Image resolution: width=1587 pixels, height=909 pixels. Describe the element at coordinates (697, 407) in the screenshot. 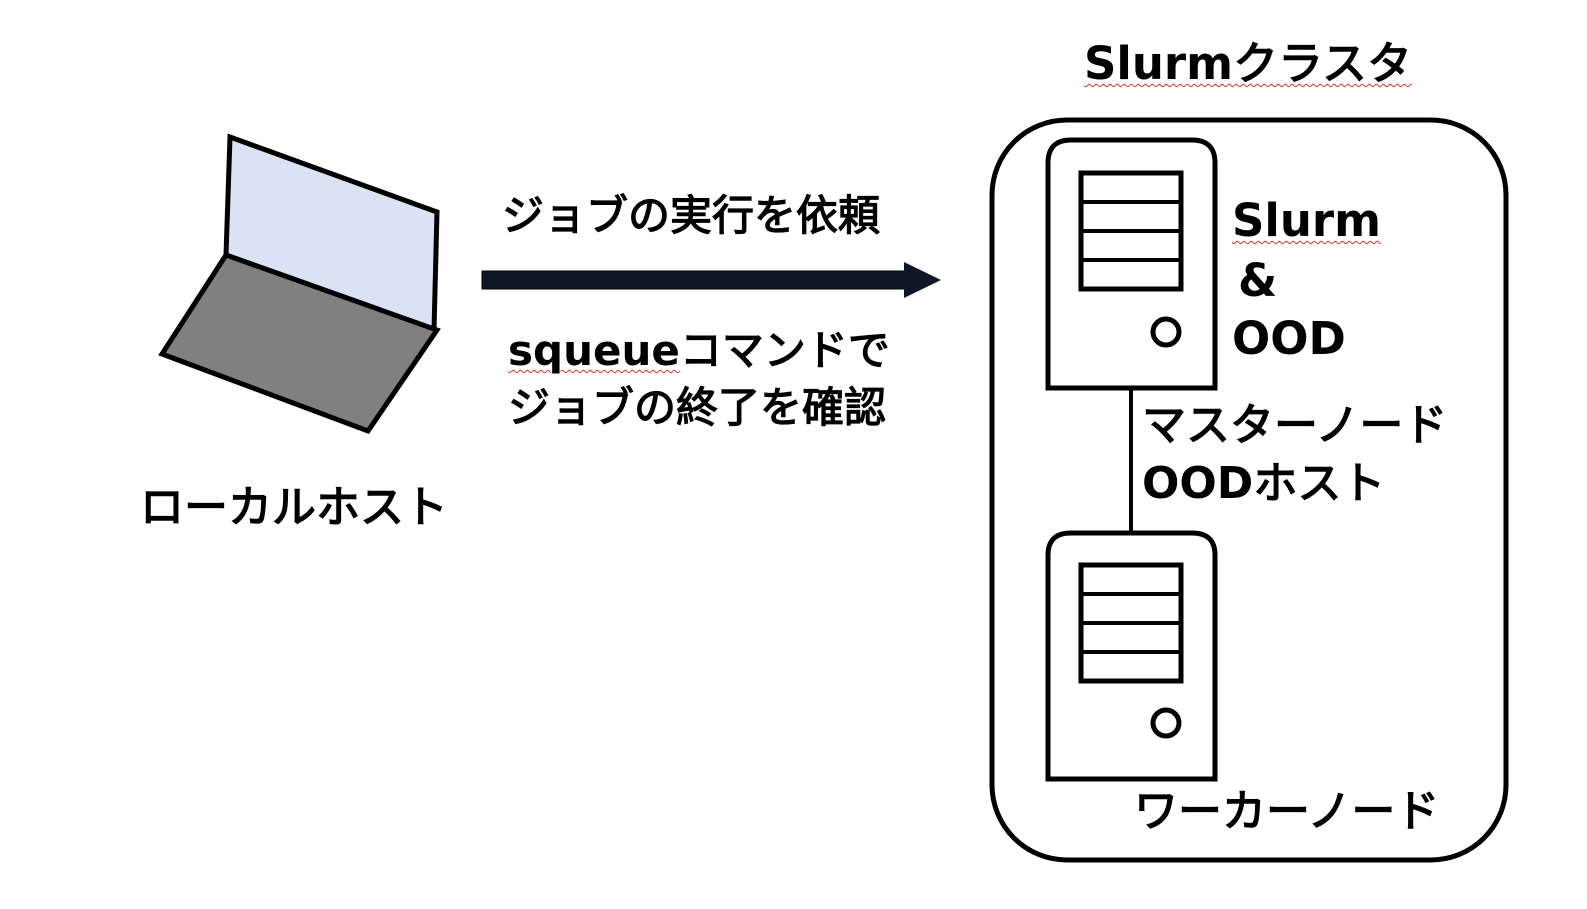

I see `check-label-line-2: ジョブの終了を確認` at that location.